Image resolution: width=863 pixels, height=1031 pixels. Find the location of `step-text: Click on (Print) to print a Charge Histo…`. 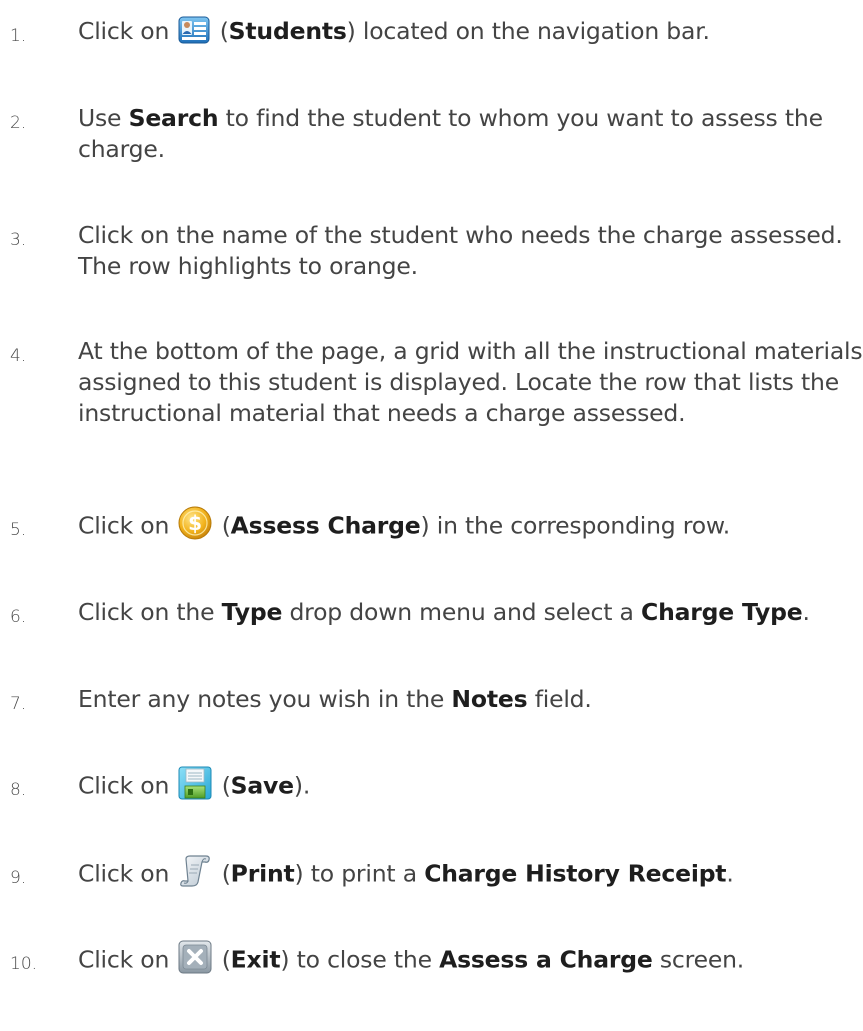

step-text: Click on (Print) to print a Charge Histo… is located at coordinates (470, 873).